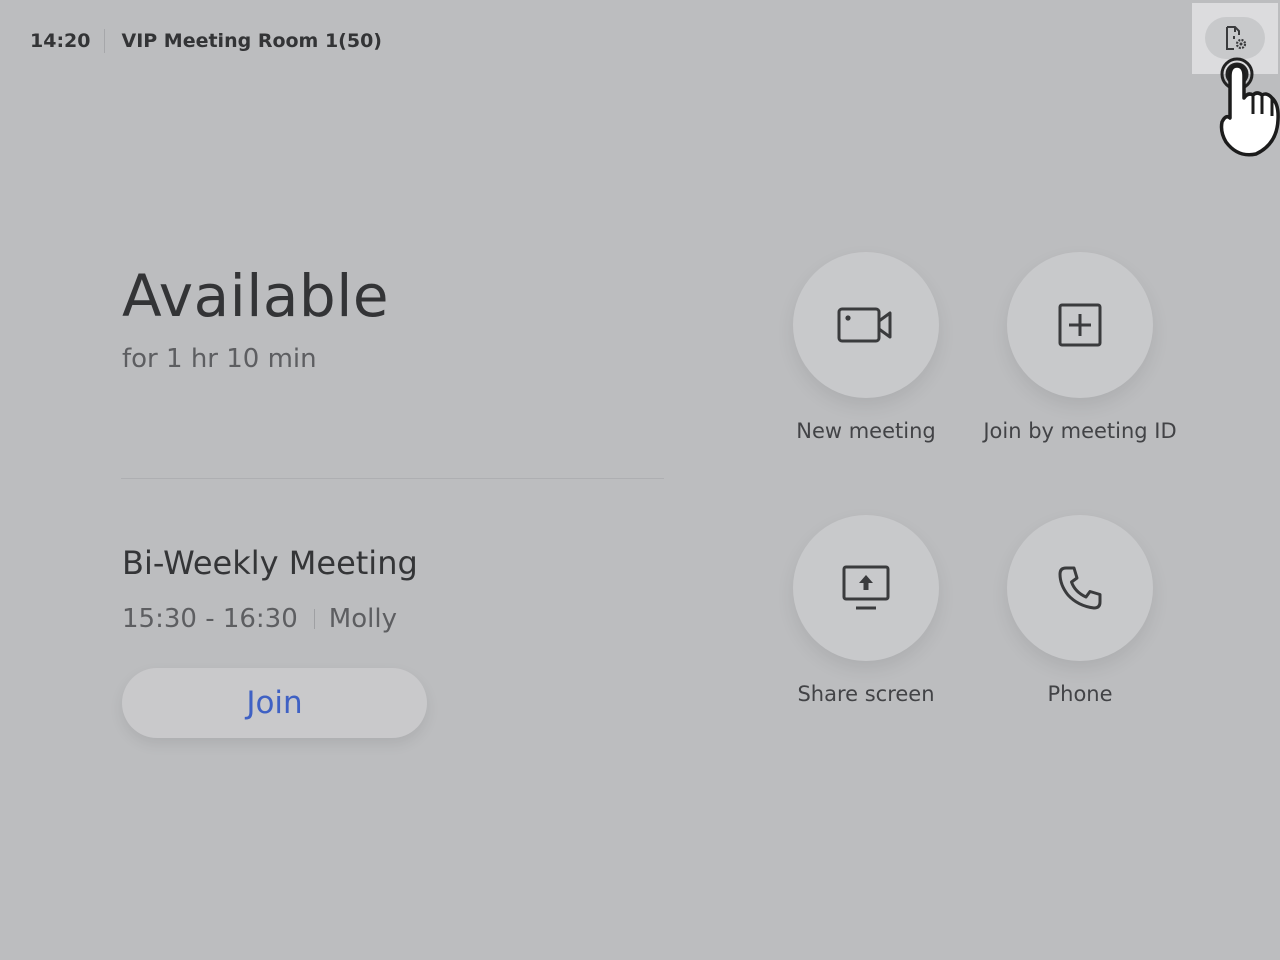 Image resolution: width=1280 pixels, height=960 pixels. I want to click on availability-status: Available, so click(256, 296).